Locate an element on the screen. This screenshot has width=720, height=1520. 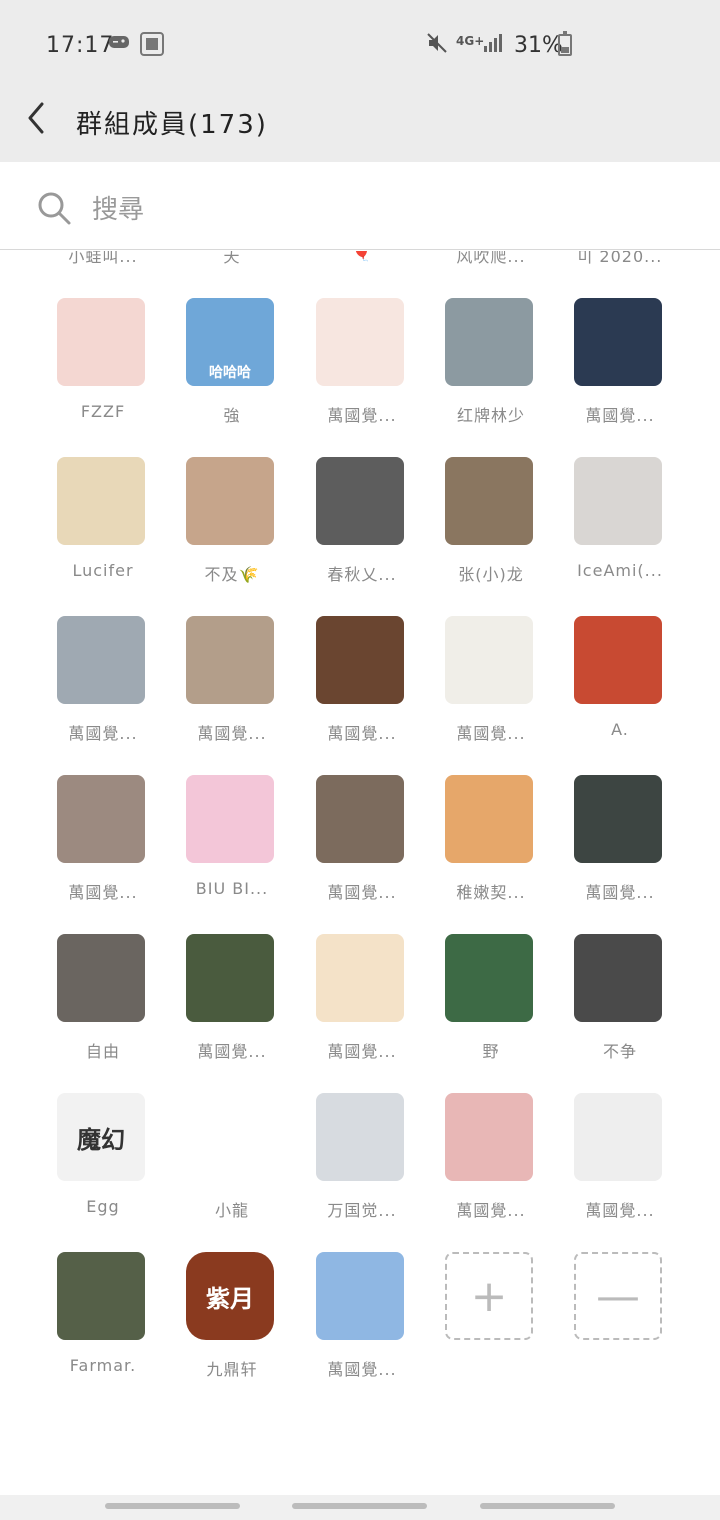
member-item: 自由 is located at coordinates (103, 1004).